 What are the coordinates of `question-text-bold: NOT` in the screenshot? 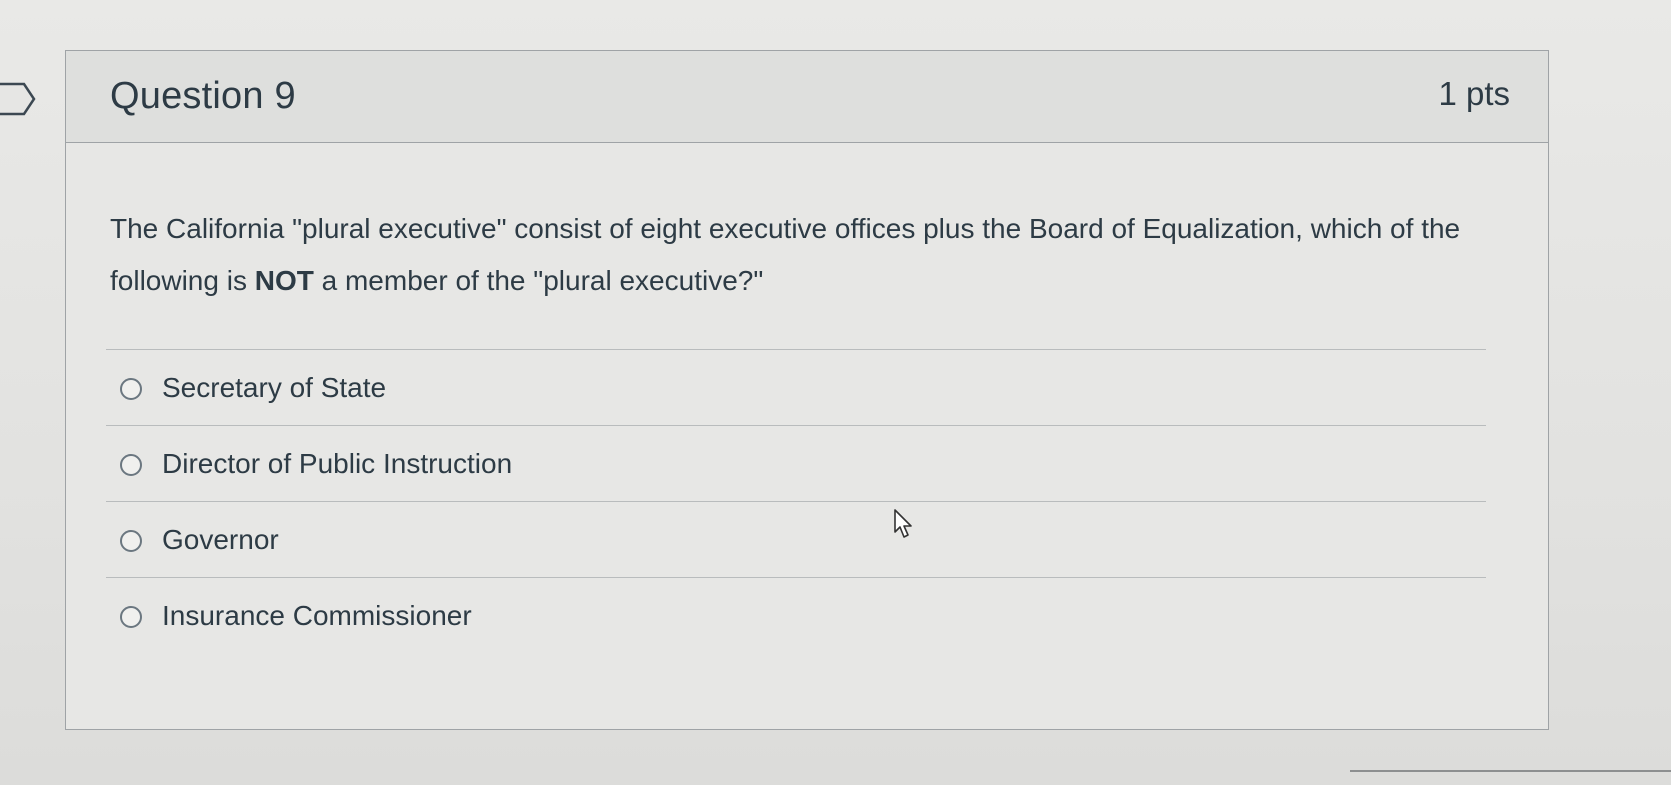 It's located at (284, 280).